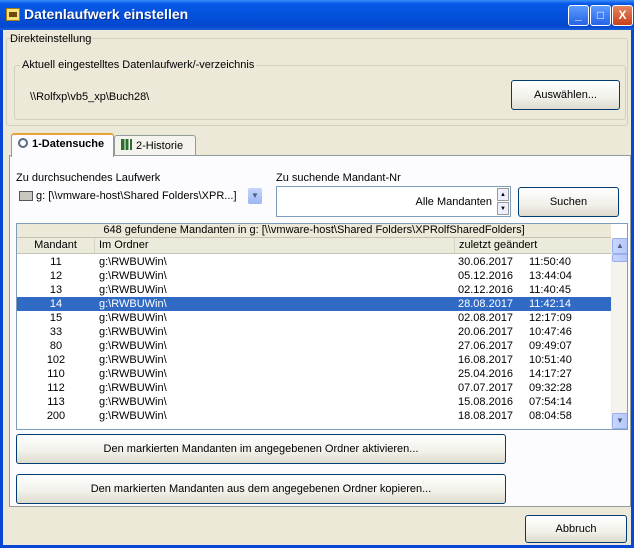  I want to click on chevron-down-icon: ▼, so click(255, 196).